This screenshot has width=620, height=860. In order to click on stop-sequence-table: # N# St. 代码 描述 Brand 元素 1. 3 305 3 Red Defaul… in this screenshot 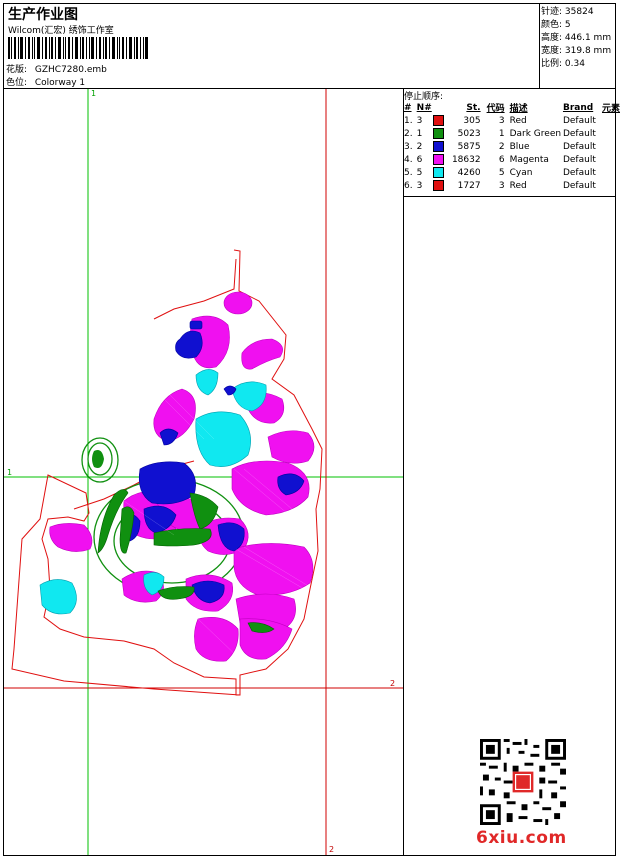, I will do `click(512, 146)`.